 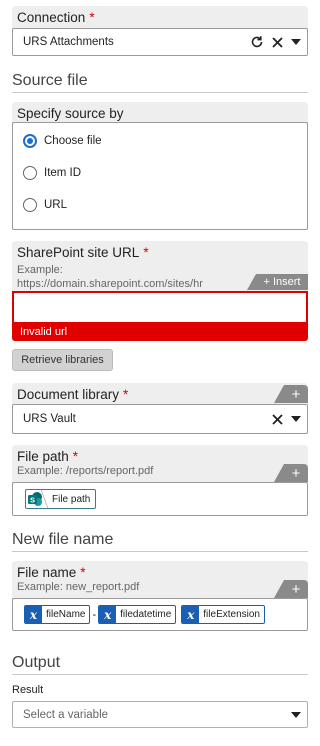 What do you see at coordinates (266, 282) in the screenshot?
I see `plus-icon: +` at bounding box center [266, 282].